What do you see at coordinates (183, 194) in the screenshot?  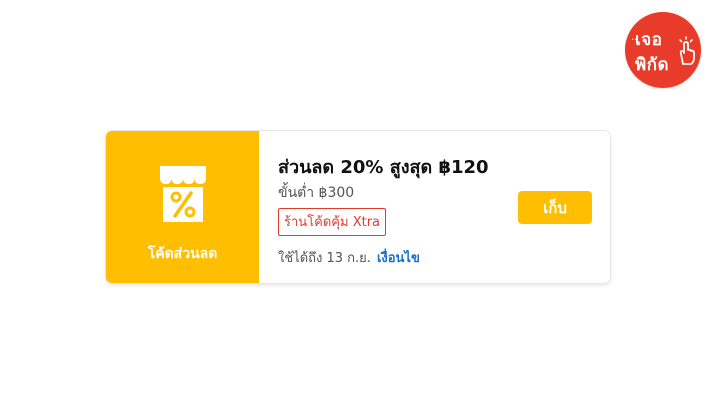 I see `shop-percent-icon` at bounding box center [183, 194].